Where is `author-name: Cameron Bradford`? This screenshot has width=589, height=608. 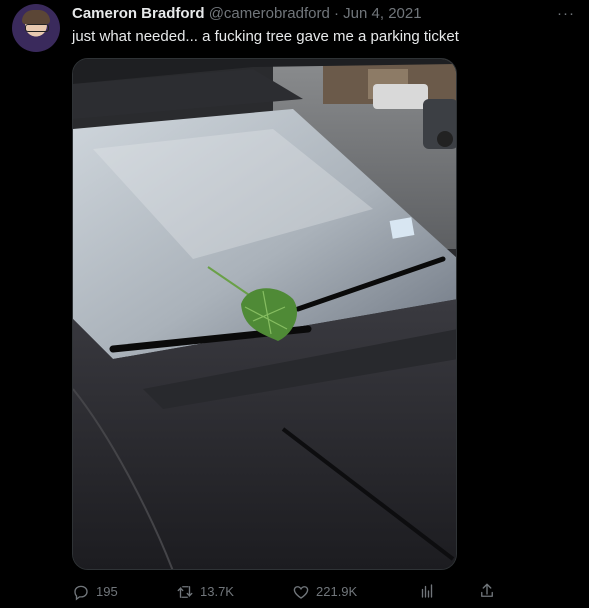 author-name: Cameron Bradford is located at coordinates (138, 13).